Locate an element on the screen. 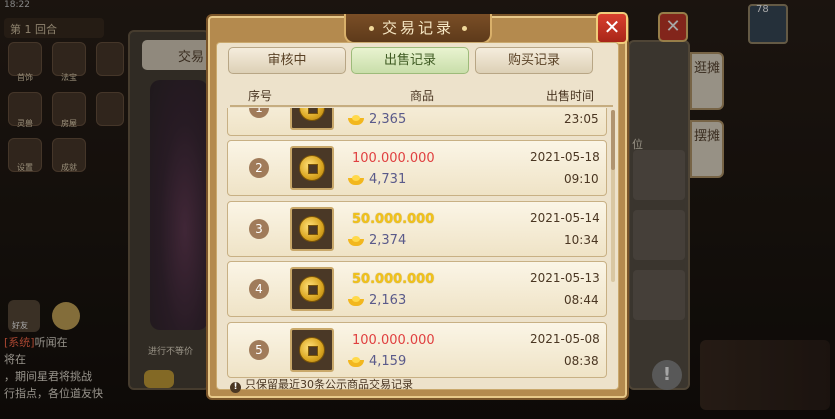 The image size is (835, 419). dialog-title: 交易记录 is located at coordinates (418, 29).